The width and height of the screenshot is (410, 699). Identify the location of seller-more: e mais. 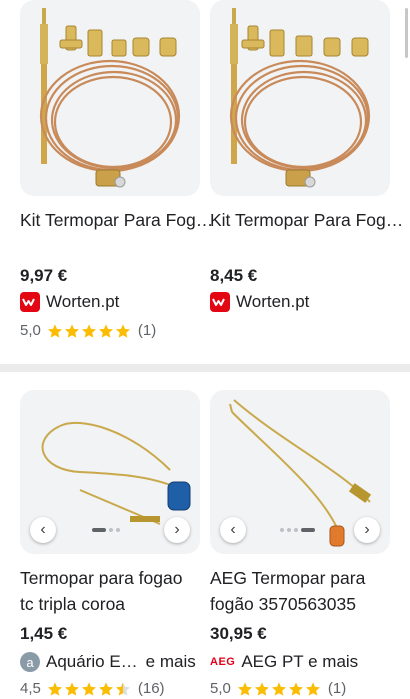
(170, 661).